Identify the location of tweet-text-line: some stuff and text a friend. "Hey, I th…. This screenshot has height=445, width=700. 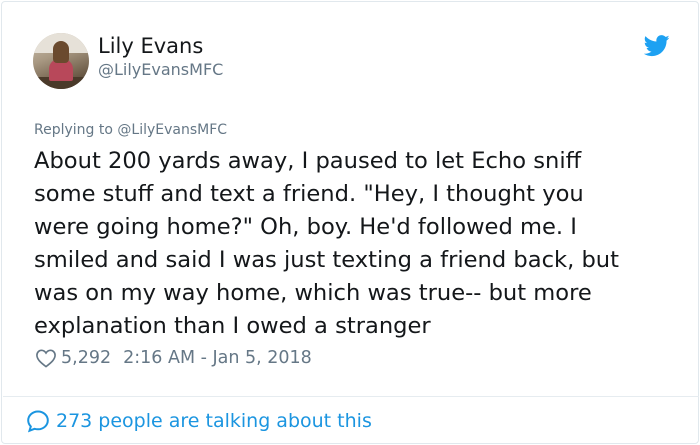
(309, 194).